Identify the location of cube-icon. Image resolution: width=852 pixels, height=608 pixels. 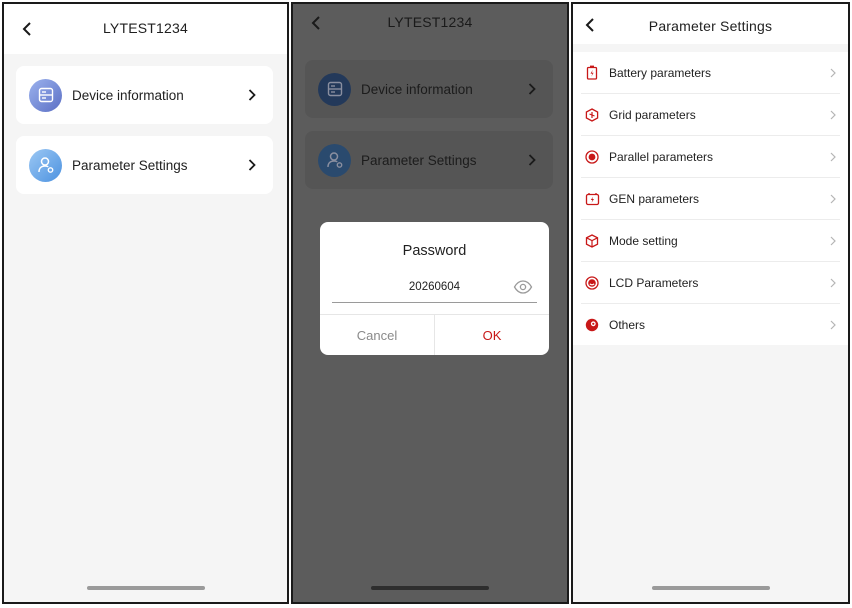
(592, 241).